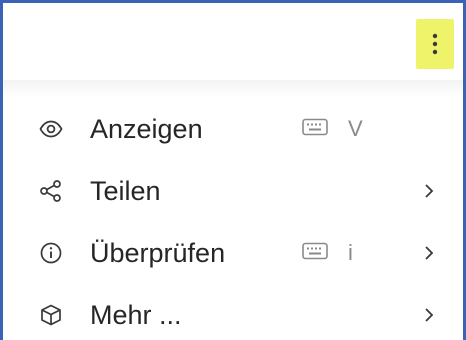  I want to click on menu-item-label: Überprüfen, so click(158, 253).